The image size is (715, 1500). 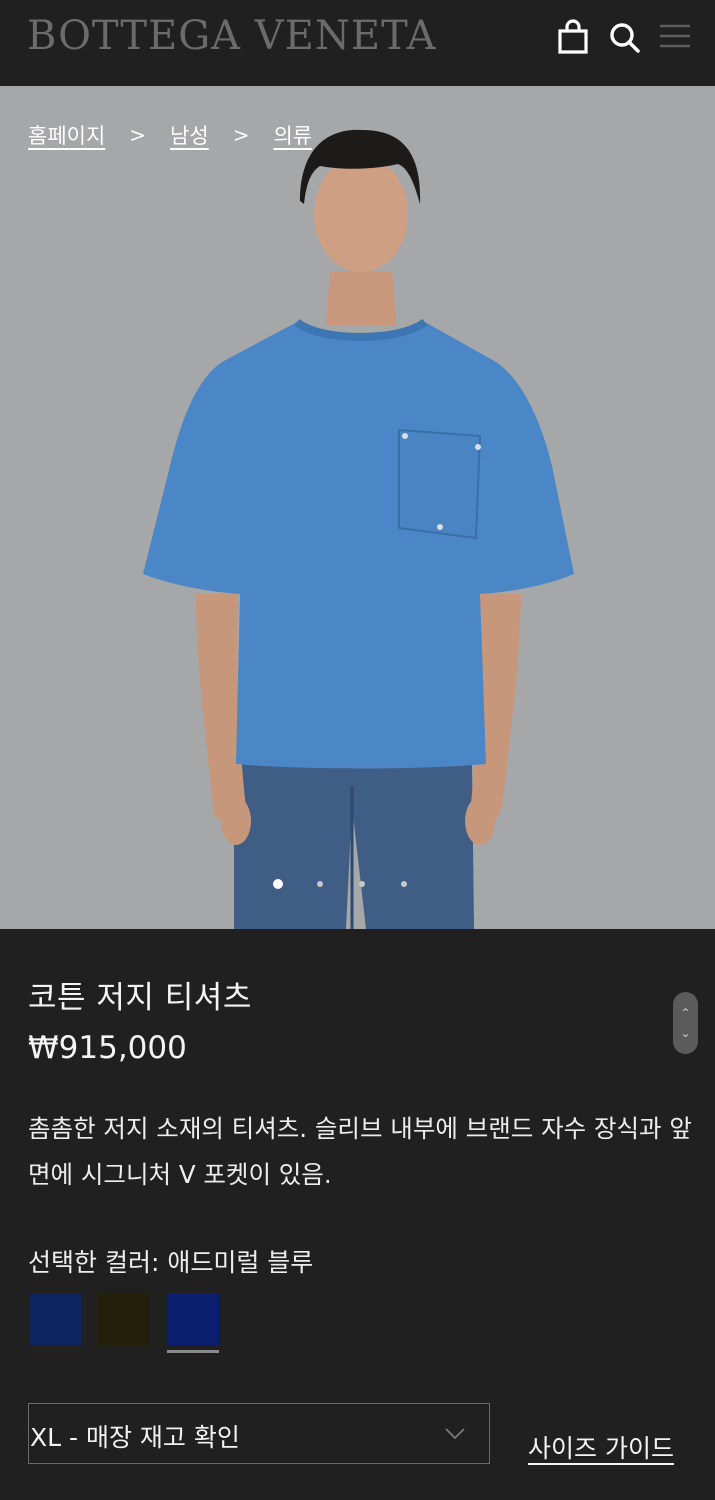 What do you see at coordinates (601, 1447) in the screenshot?
I see `size-guide-link: 사이즈 가이드` at bounding box center [601, 1447].